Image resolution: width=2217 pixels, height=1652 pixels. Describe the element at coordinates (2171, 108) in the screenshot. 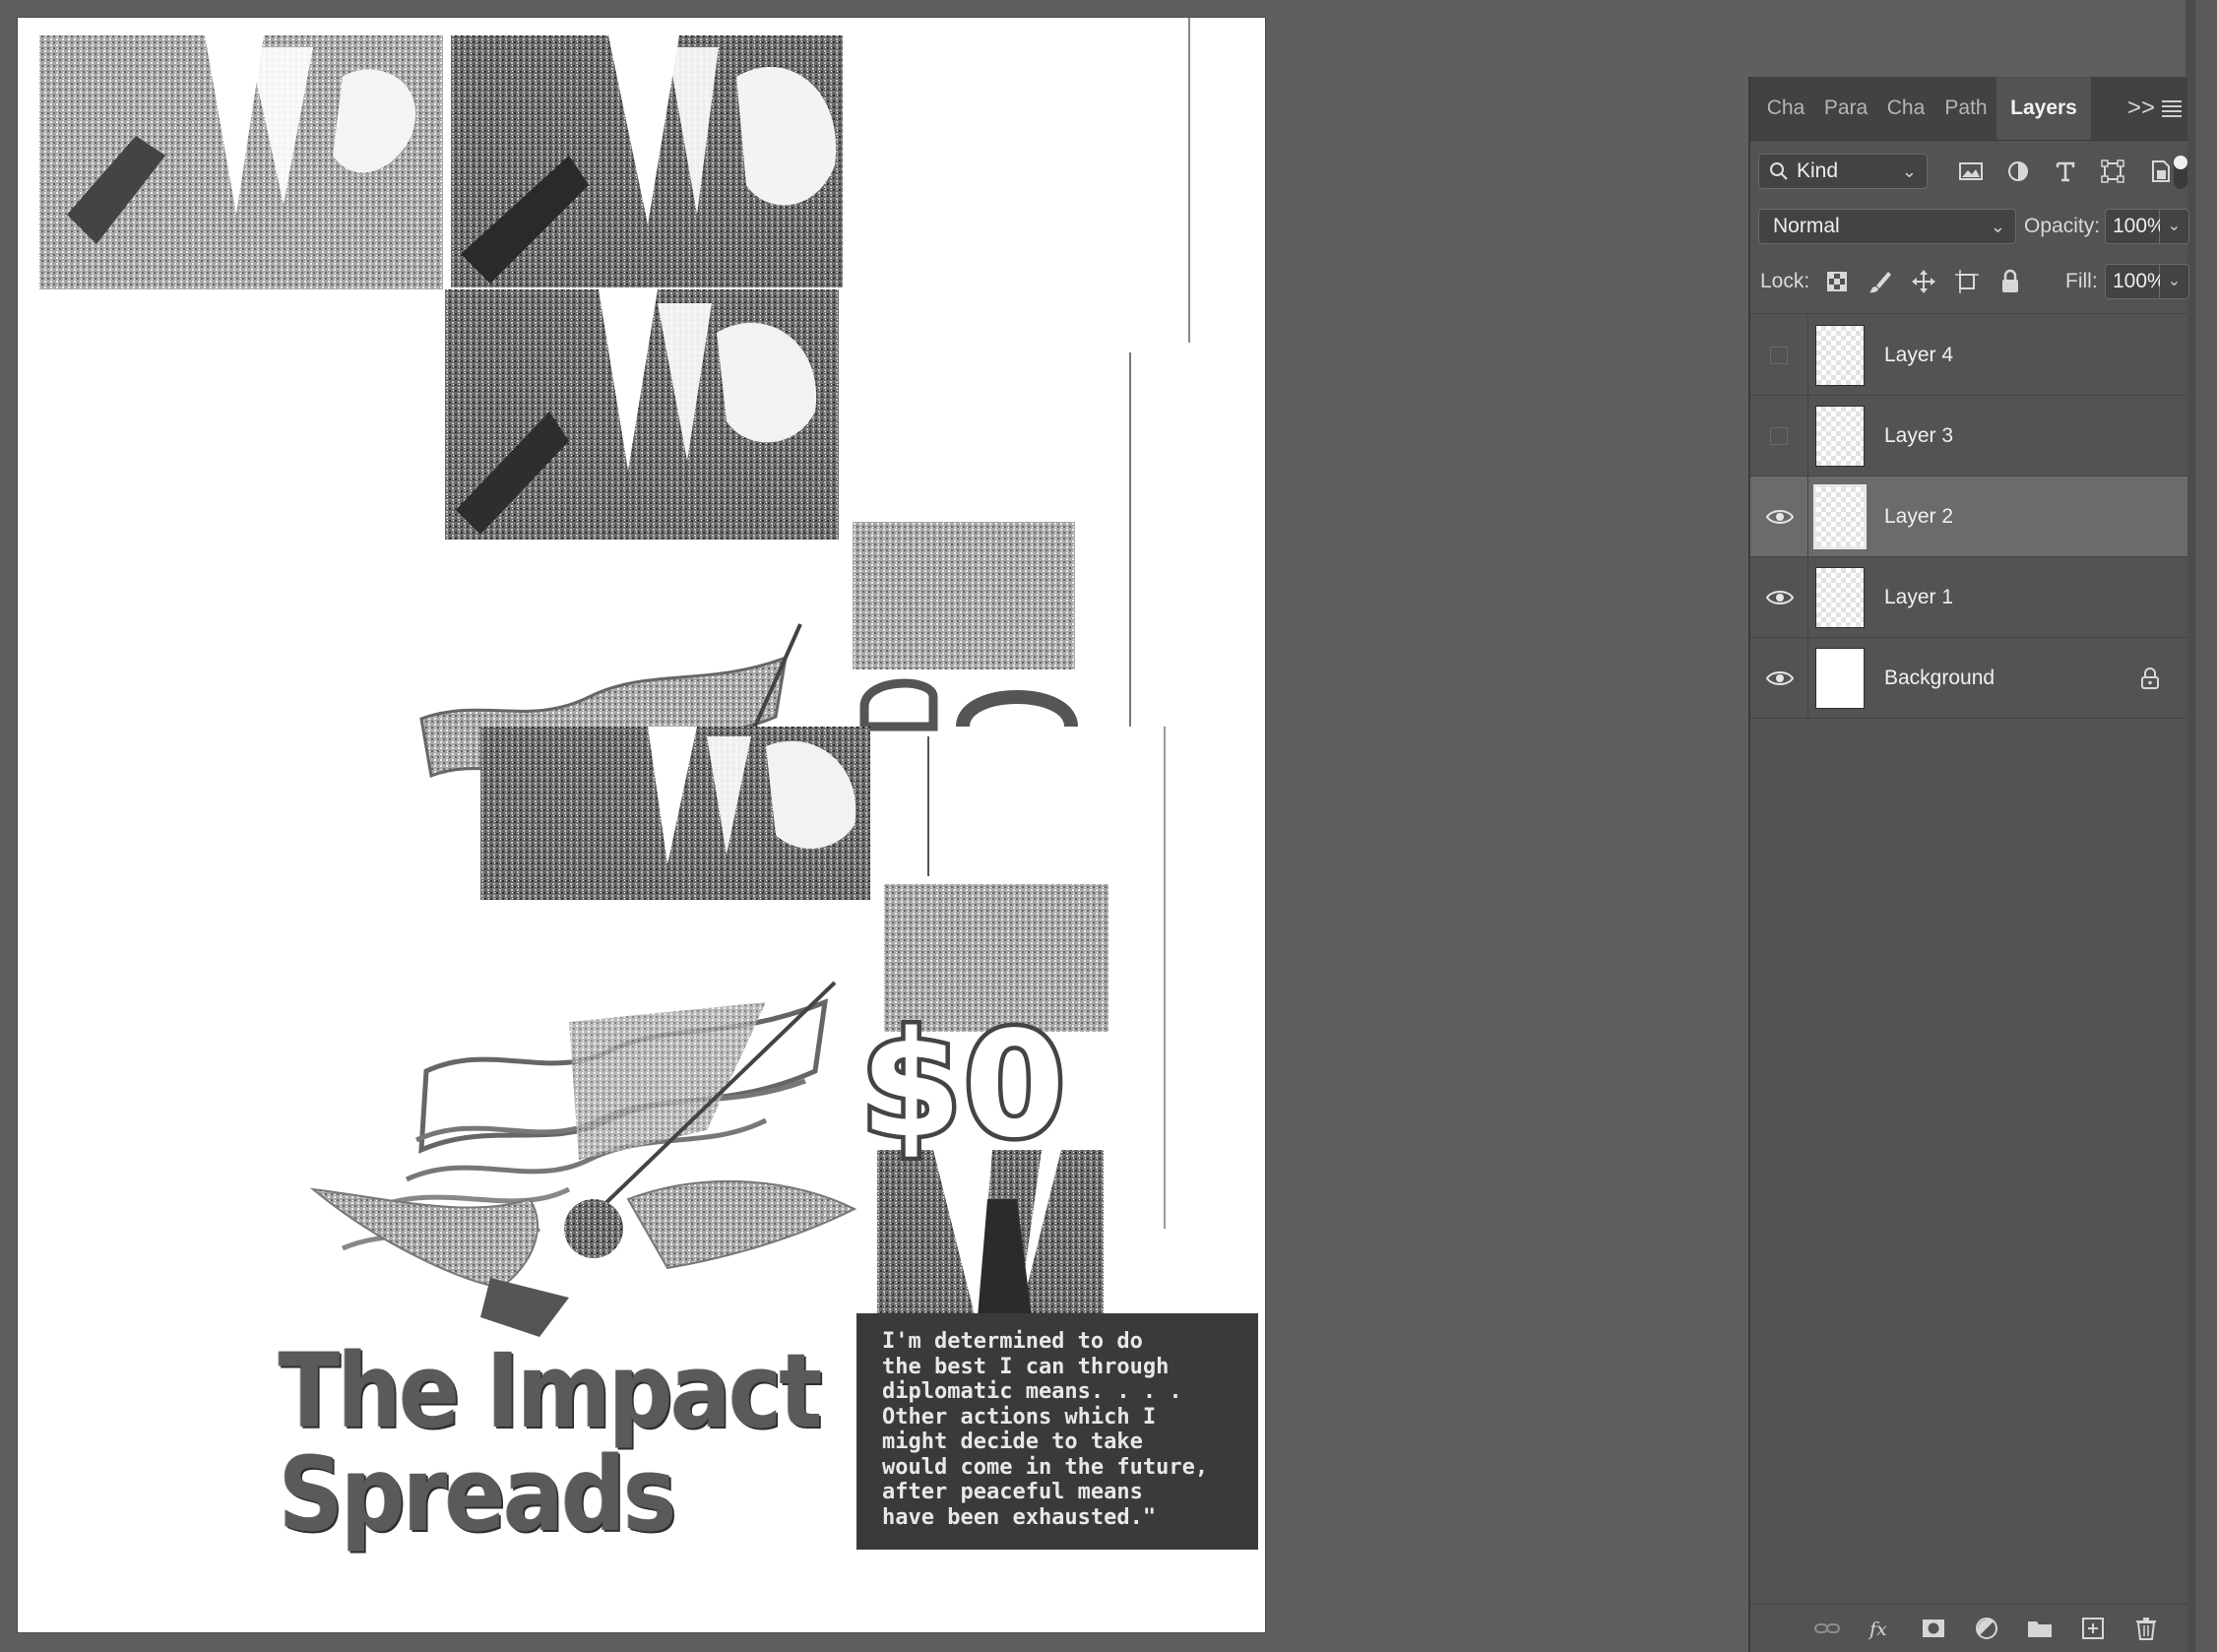

I see `panel-menu-icon` at that location.